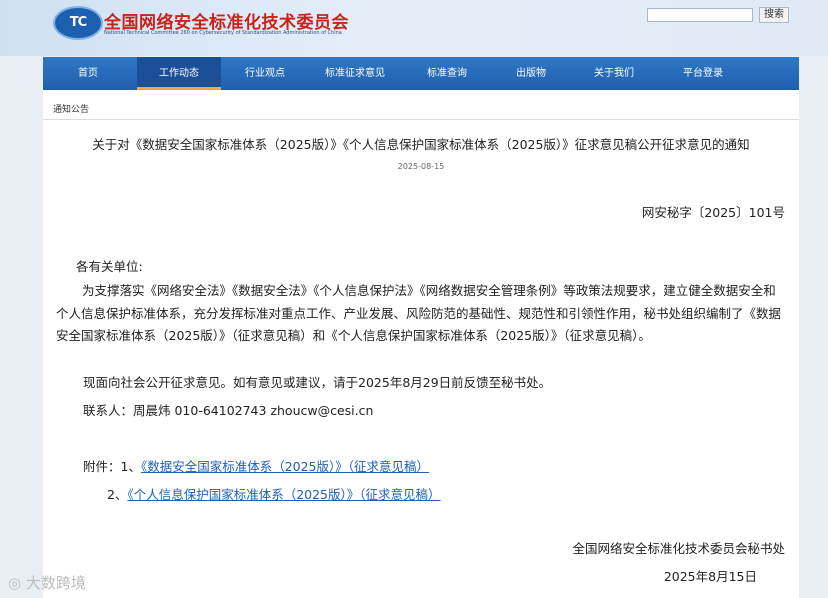 The image size is (828, 598). I want to click on nav-item-about-us: 关于我们, so click(614, 73).